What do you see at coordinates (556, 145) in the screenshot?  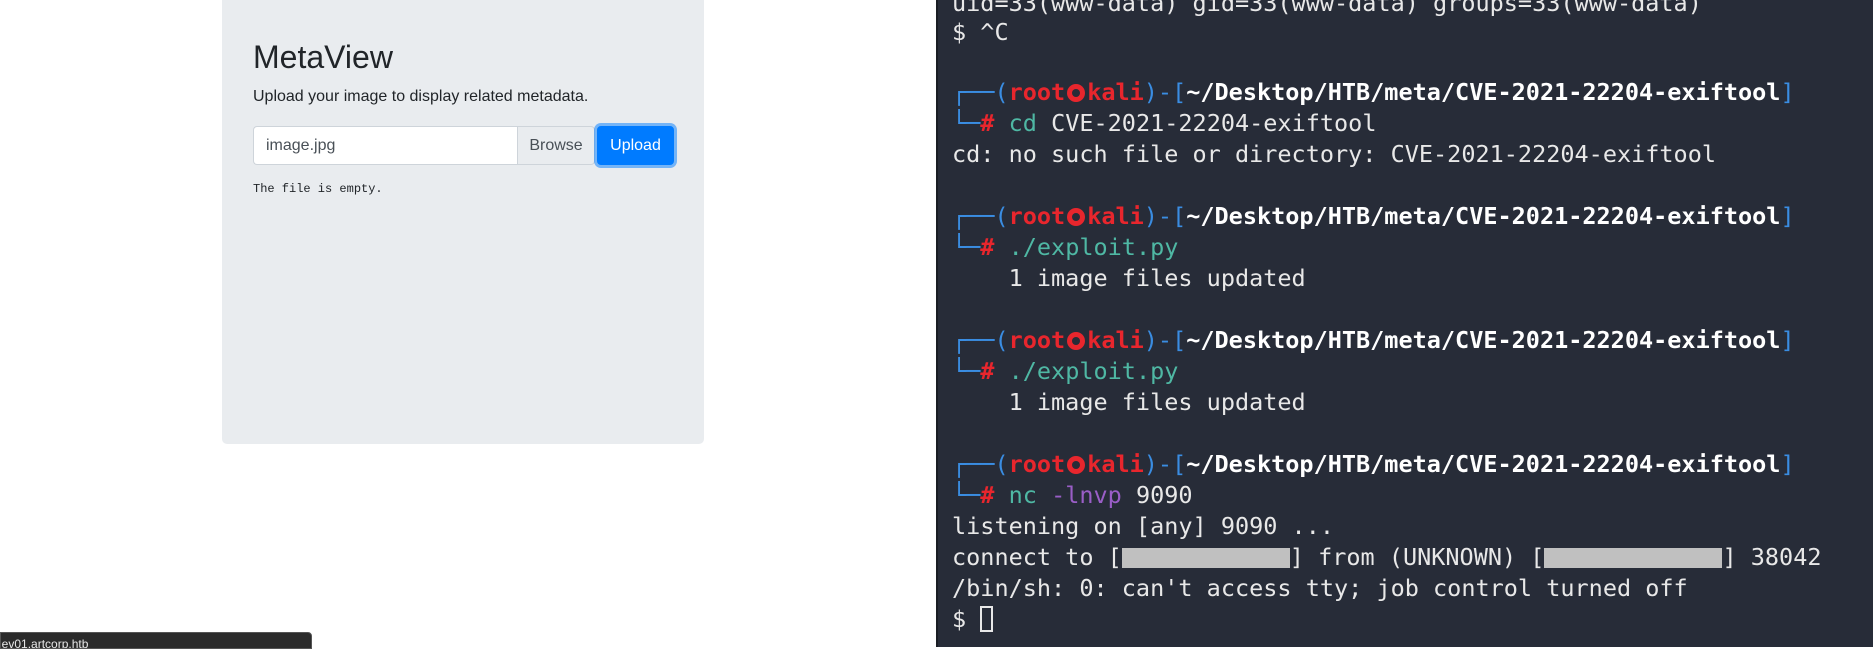 I see `browse-button: Browse` at bounding box center [556, 145].